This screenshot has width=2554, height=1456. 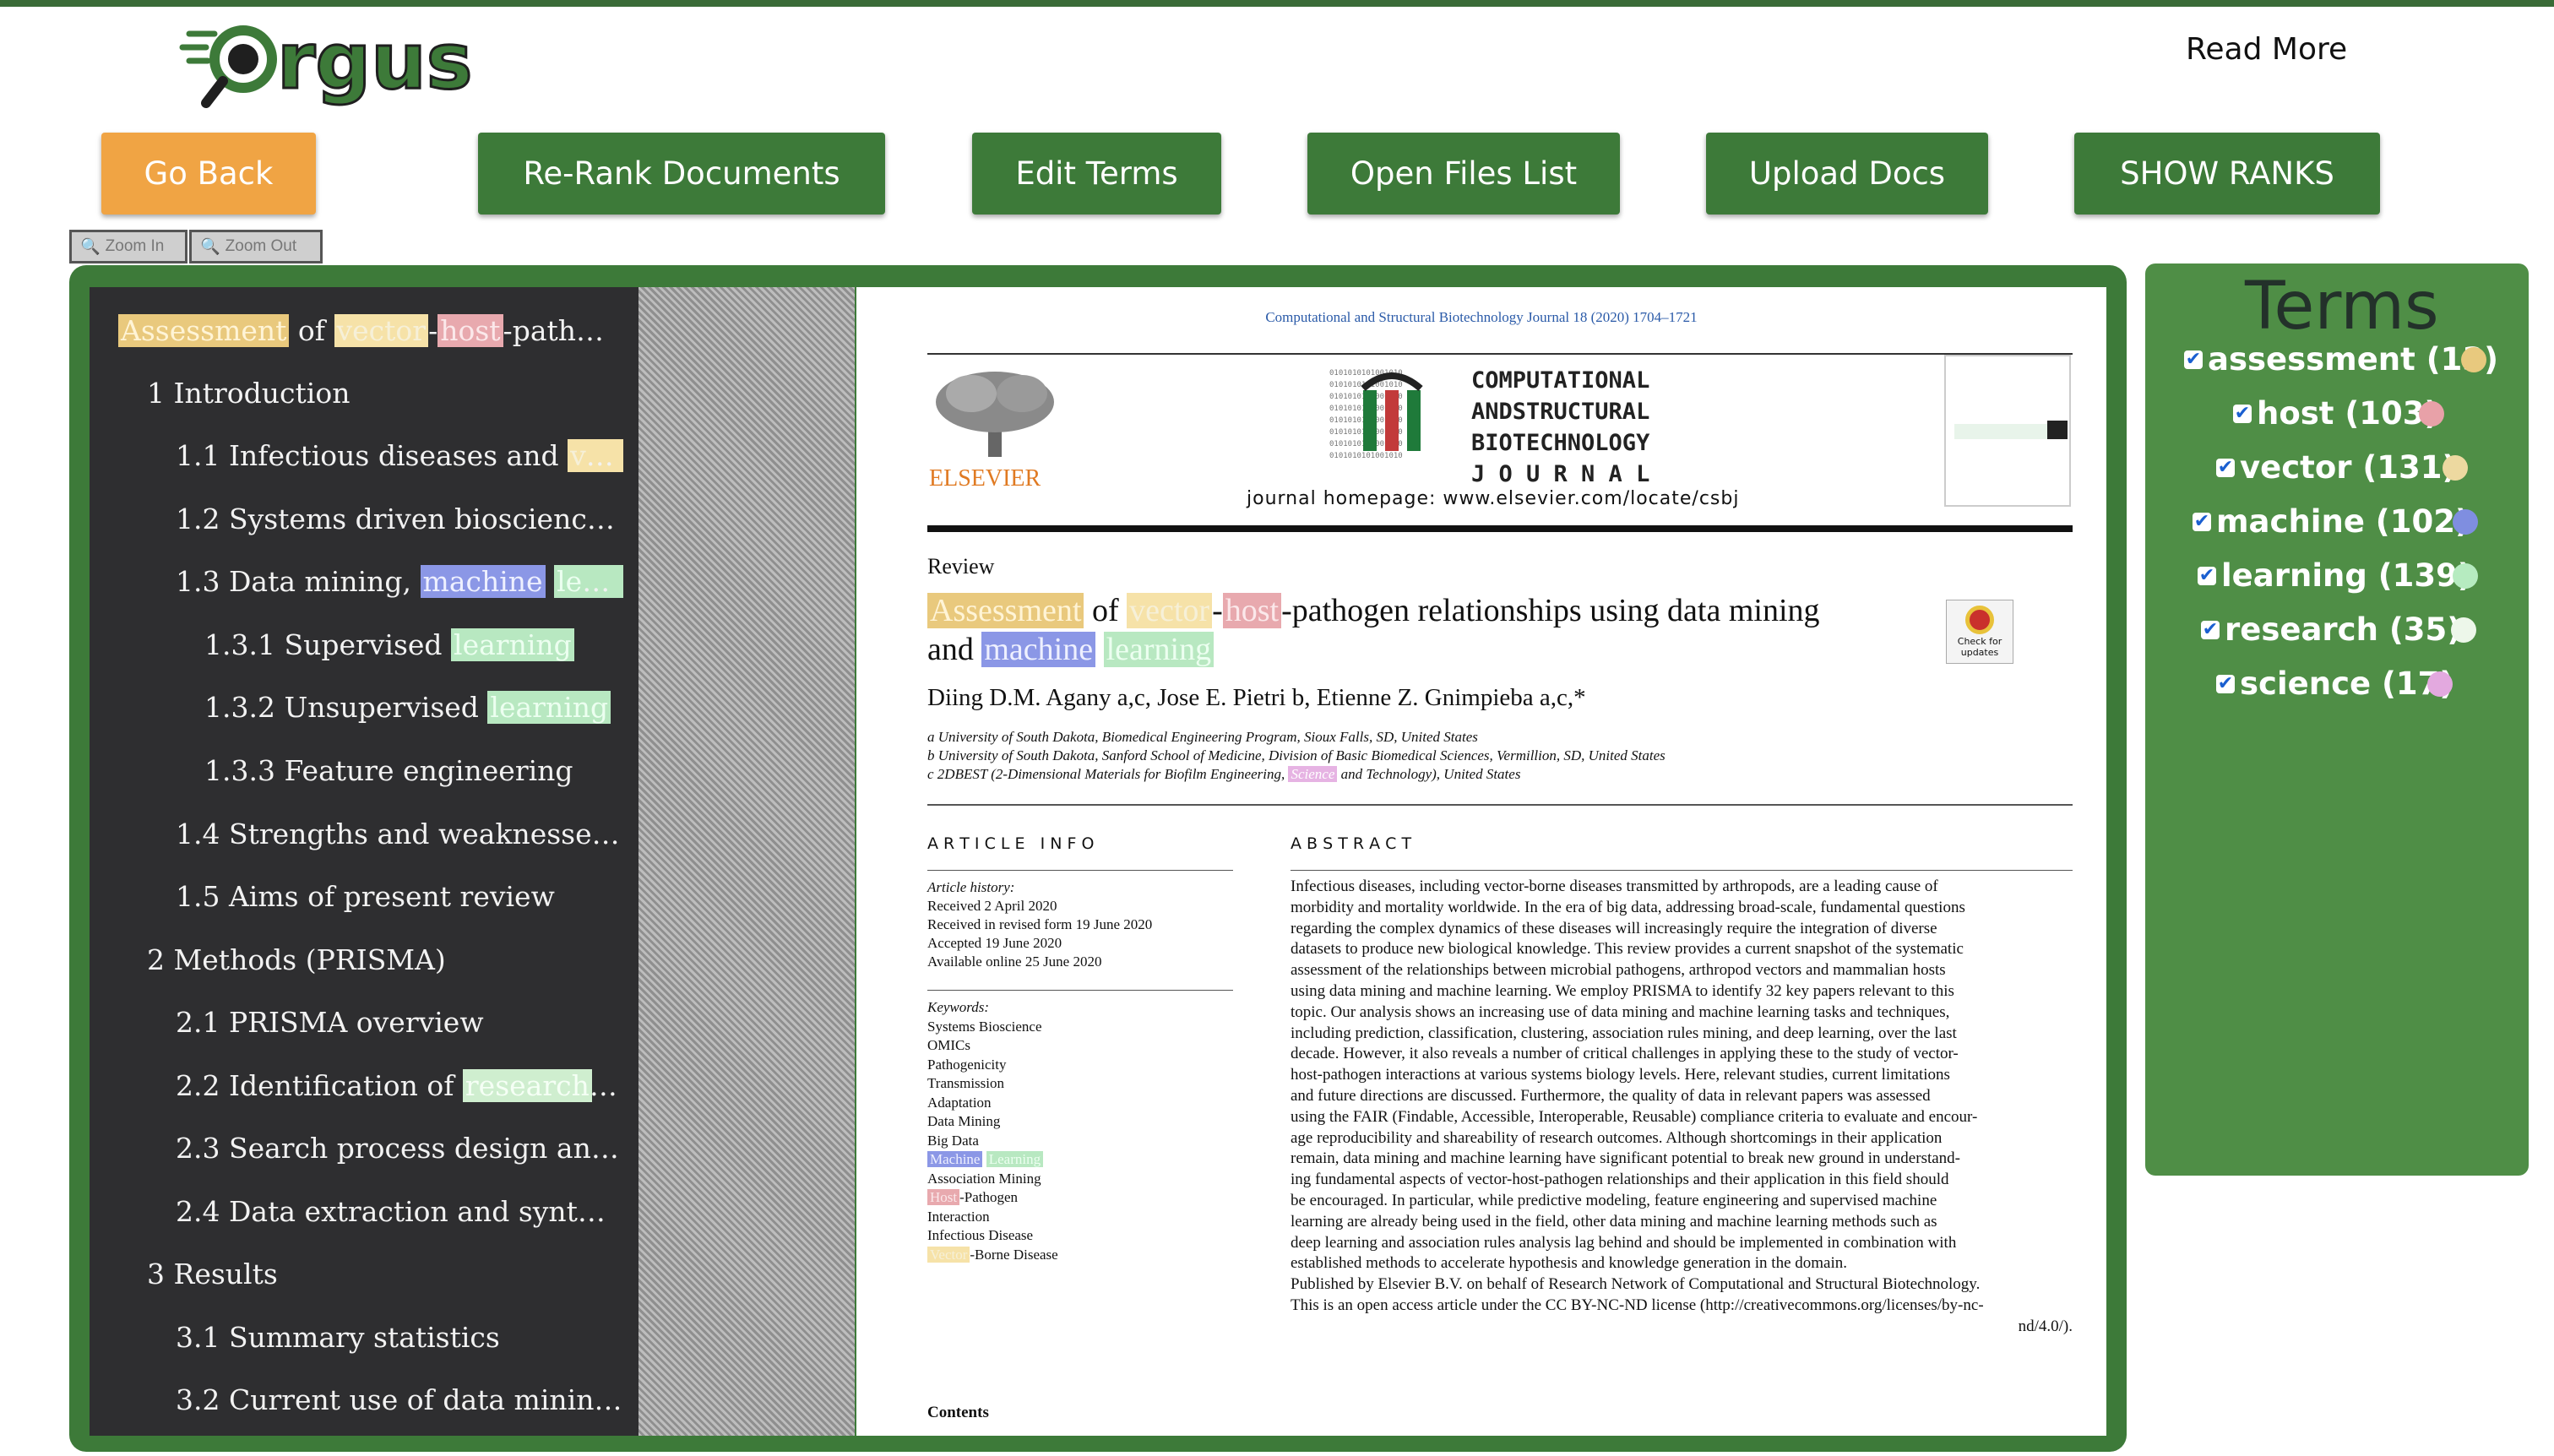 What do you see at coordinates (681, 174) in the screenshot?
I see `rerank-documents-button: Re-Rank Documents` at bounding box center [681, 174].